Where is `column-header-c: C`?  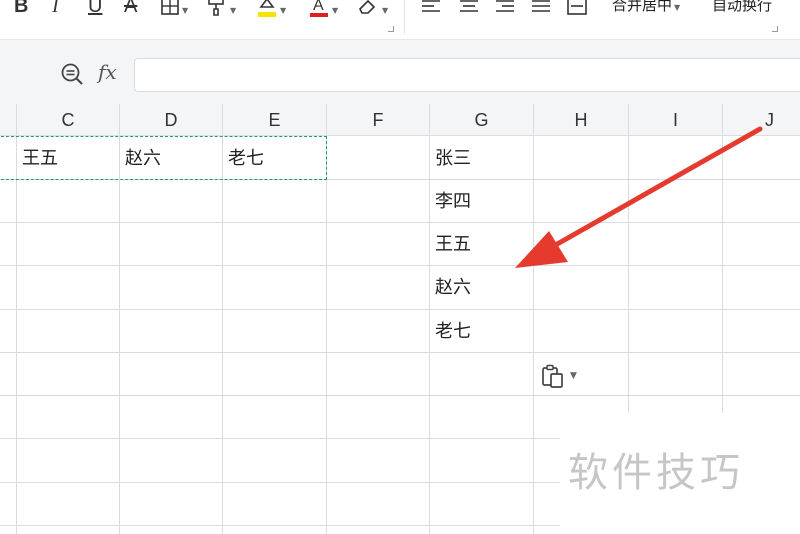 column-header-c: C is located at coordinates (68, 120).